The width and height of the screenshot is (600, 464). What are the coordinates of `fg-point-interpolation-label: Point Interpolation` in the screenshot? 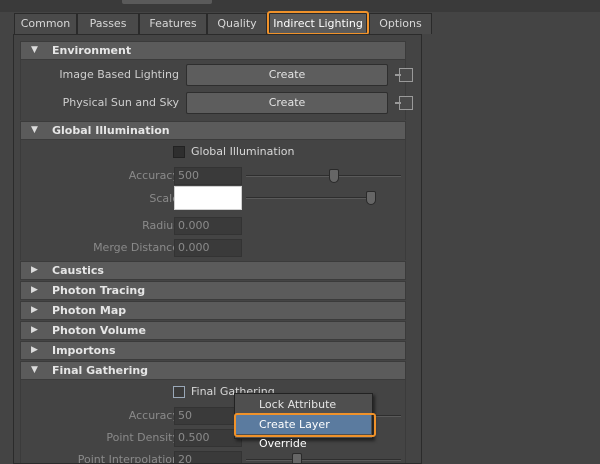 It's located at (128, 458).